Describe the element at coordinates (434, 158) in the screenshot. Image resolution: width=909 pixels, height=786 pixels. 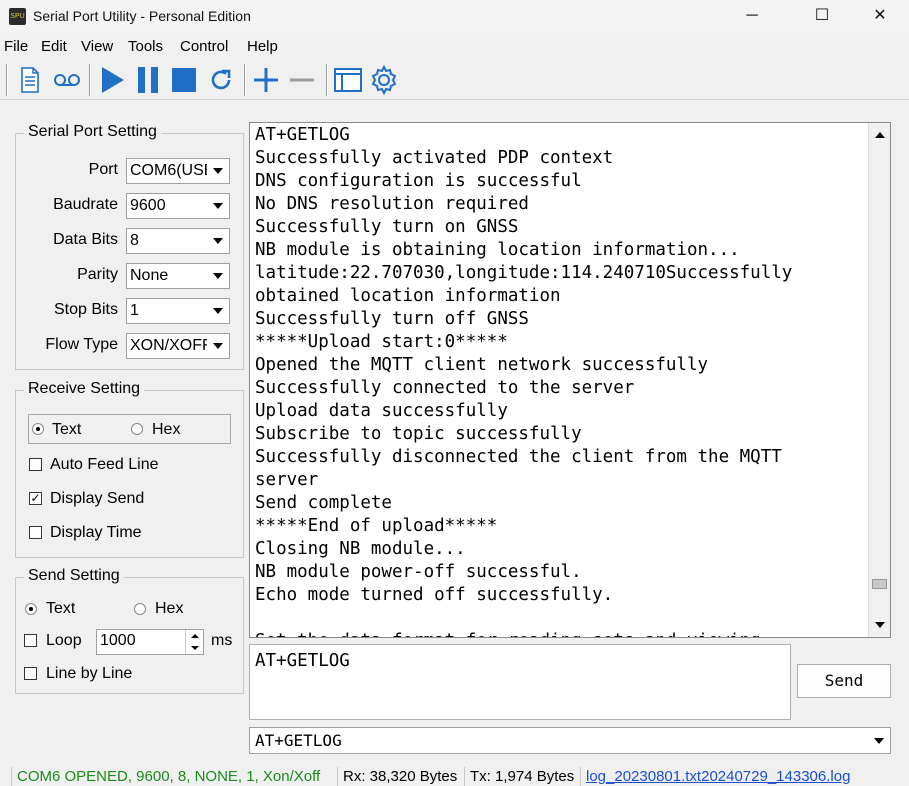
I see `receive-log-line: Successfully activated PDP context` at that location.